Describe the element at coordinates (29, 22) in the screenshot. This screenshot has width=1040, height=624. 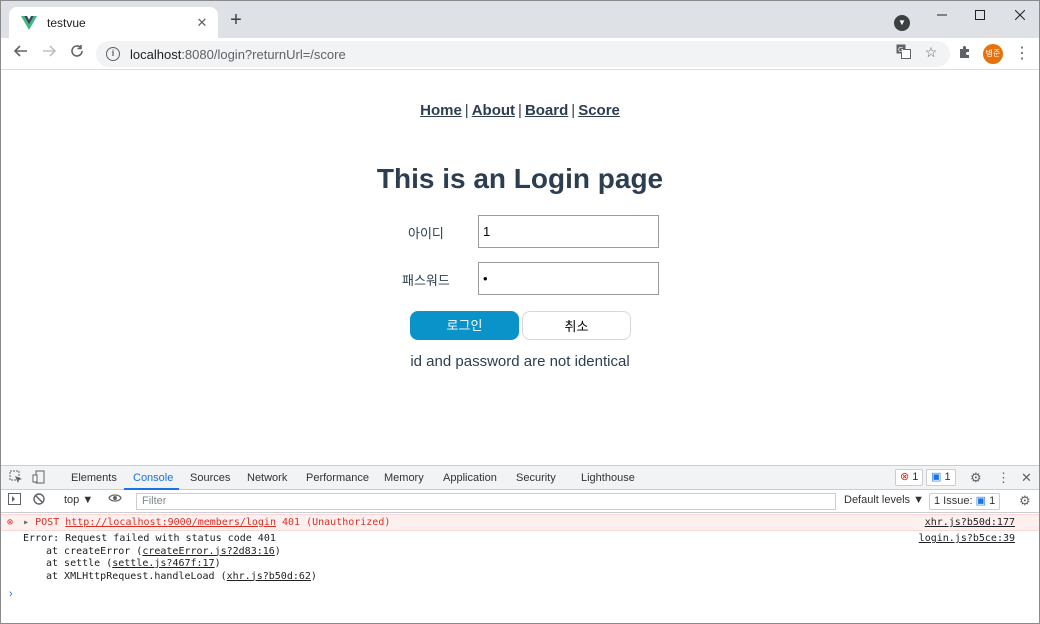
I see `vue-logo-icon` at that location.